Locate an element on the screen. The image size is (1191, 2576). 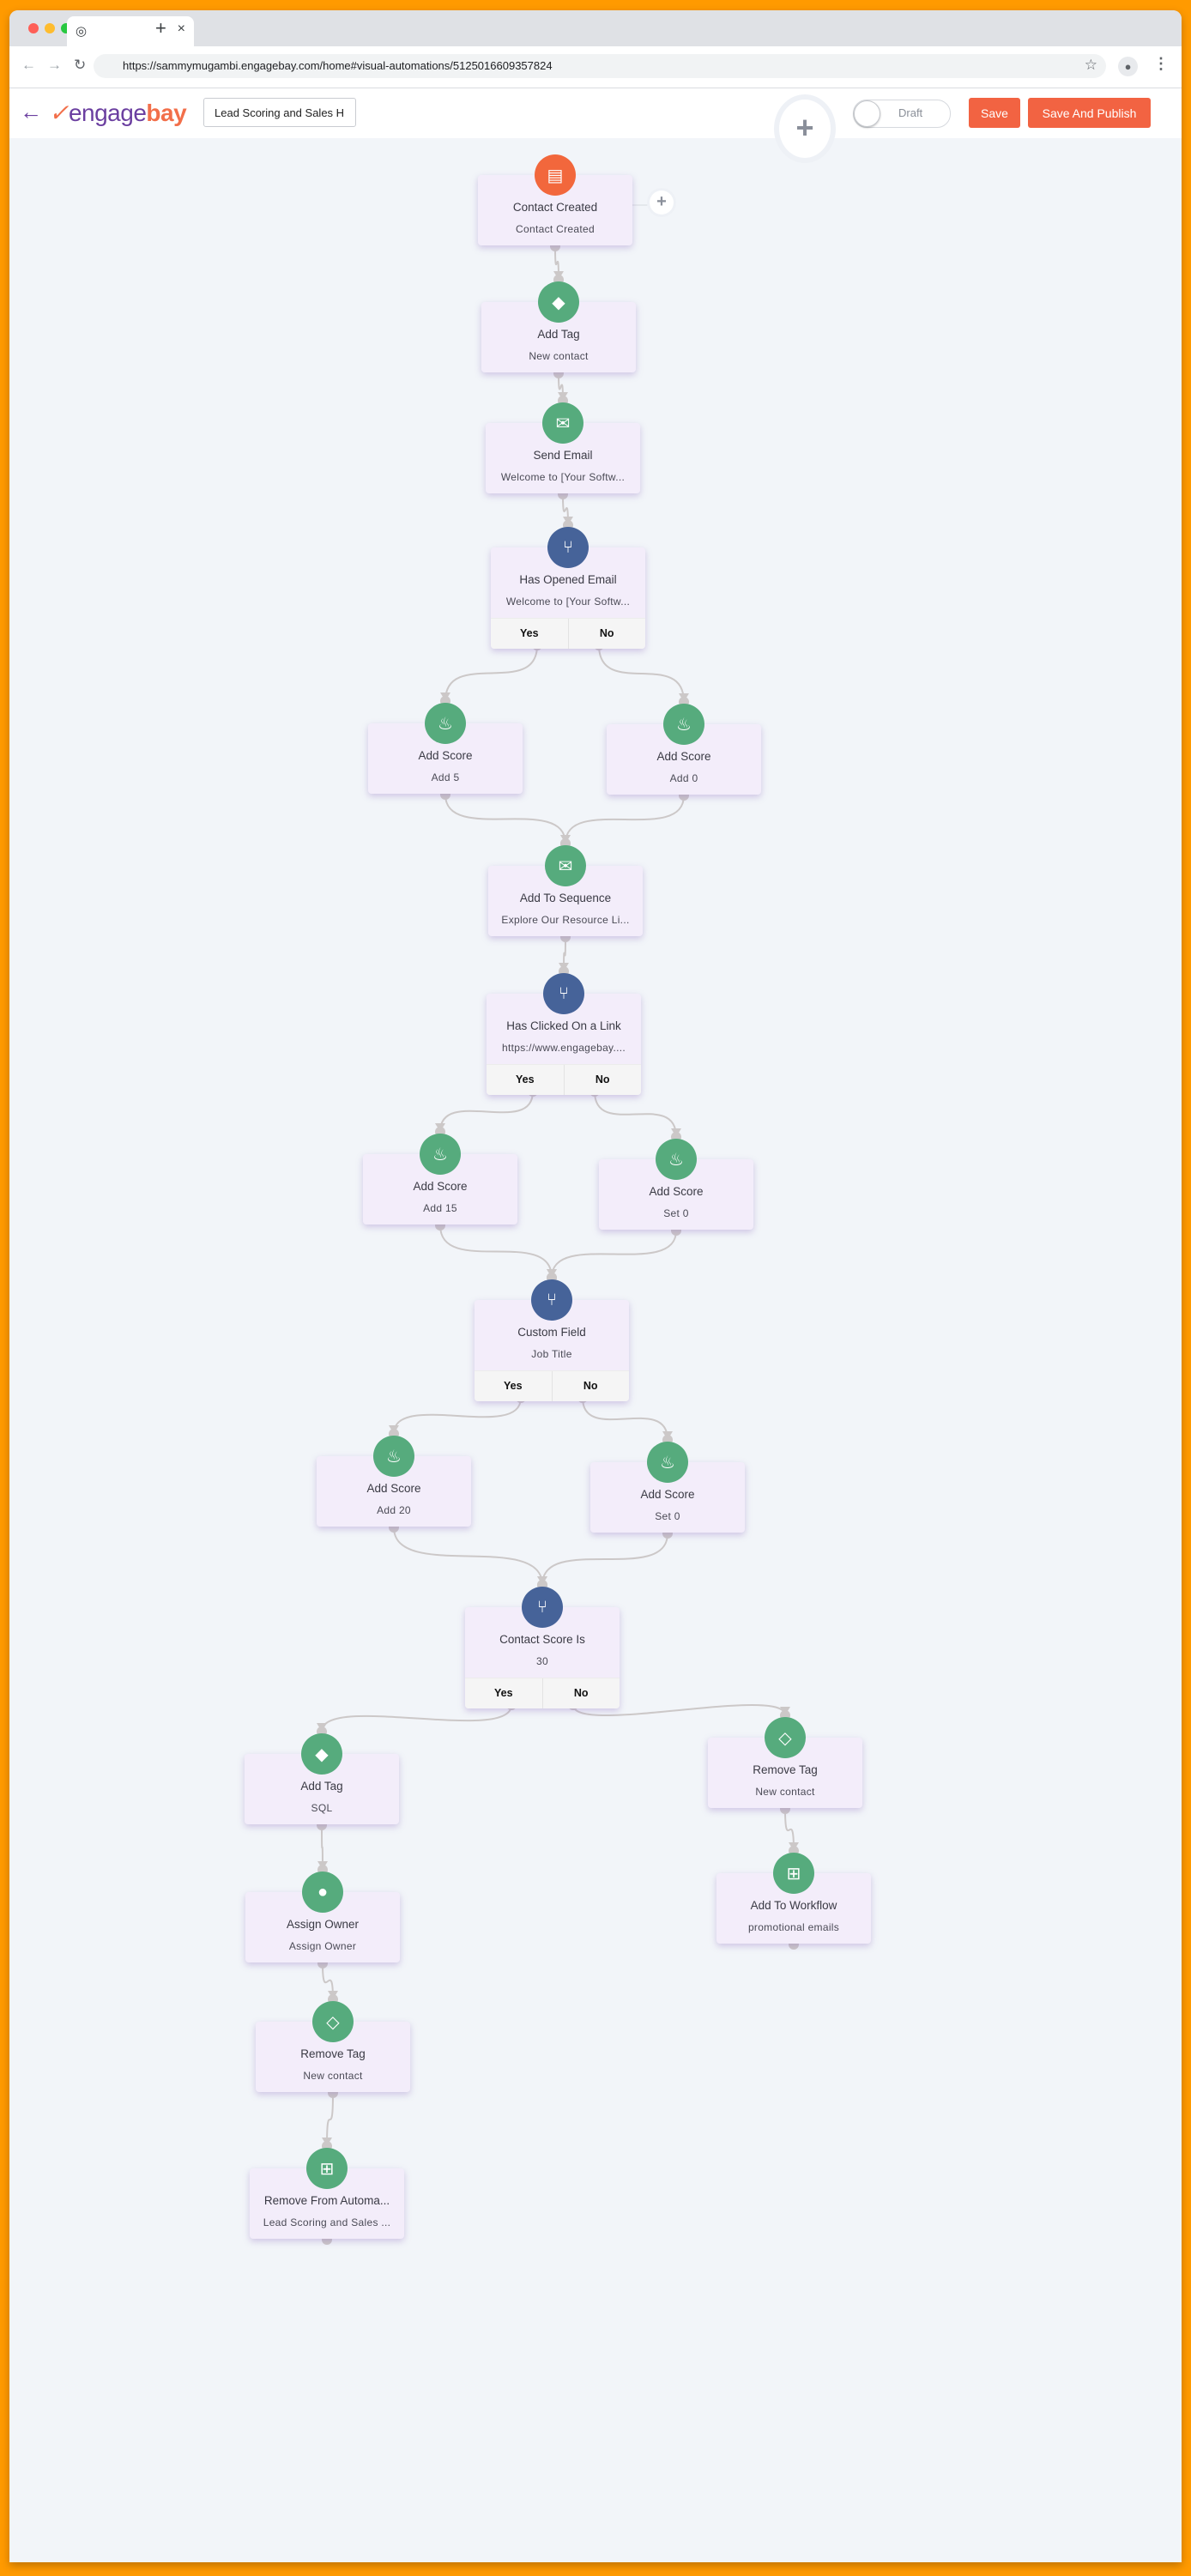
node-subtitle: Job Title is located at coordinates (551, 1354).